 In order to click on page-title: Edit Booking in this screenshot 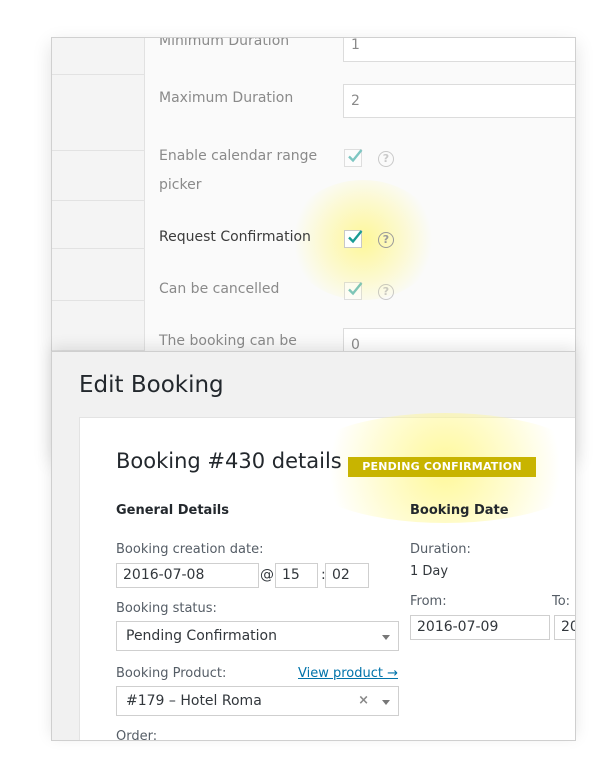, I will do `click(151, 385)`.